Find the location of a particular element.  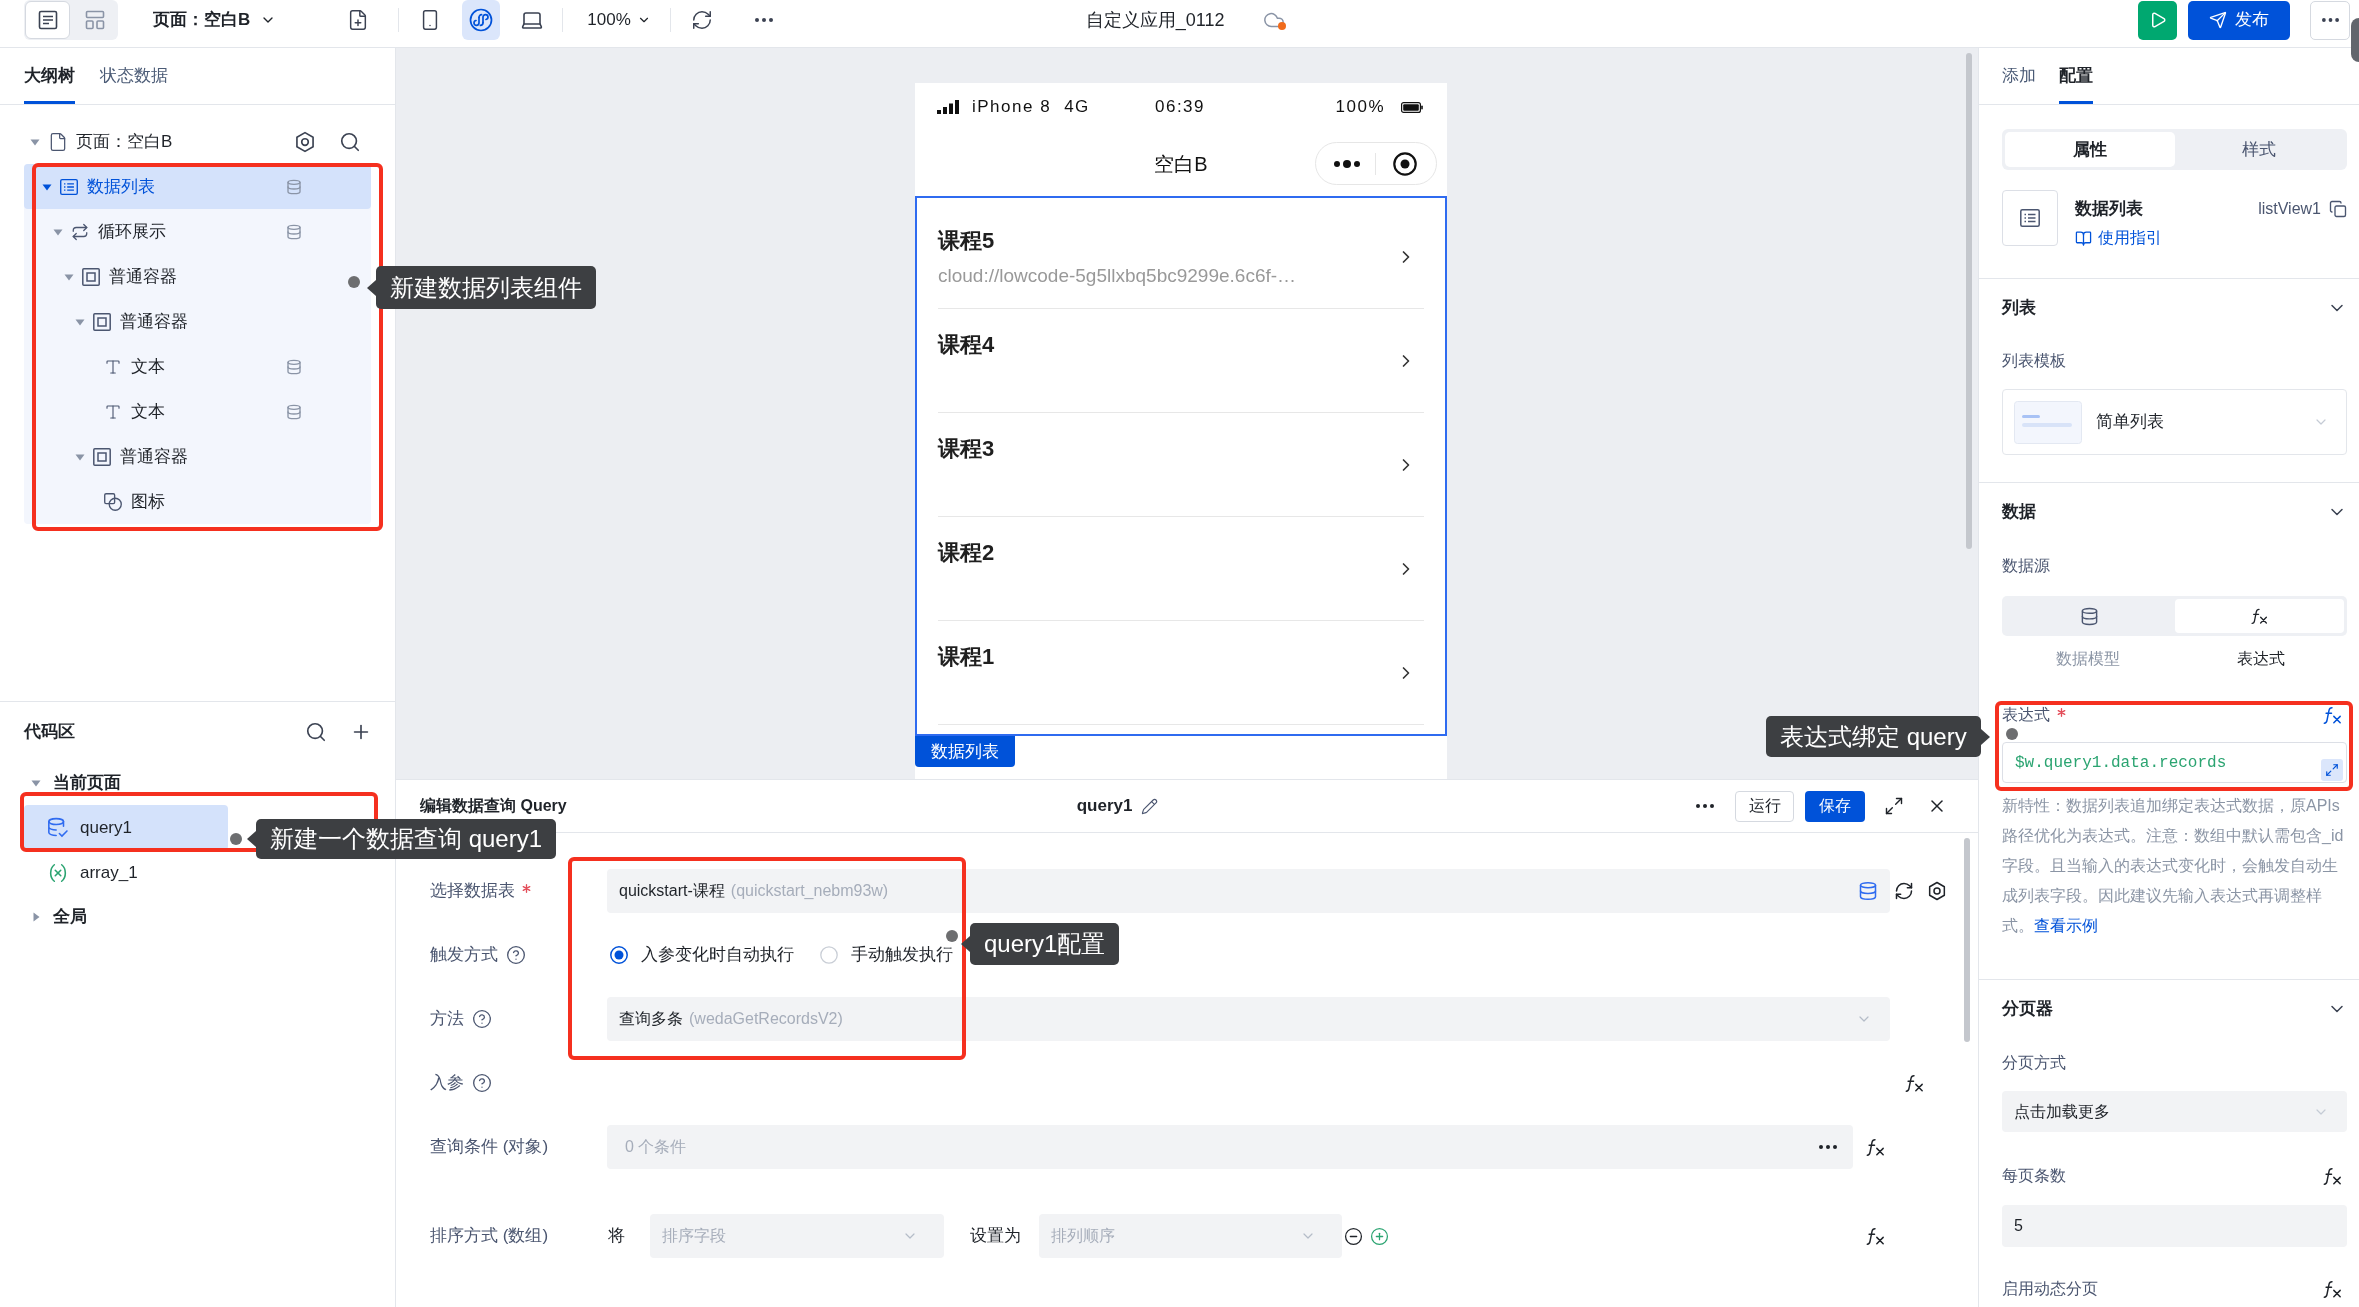

list-item: 课程2 is located at coordinates (1181, 569).